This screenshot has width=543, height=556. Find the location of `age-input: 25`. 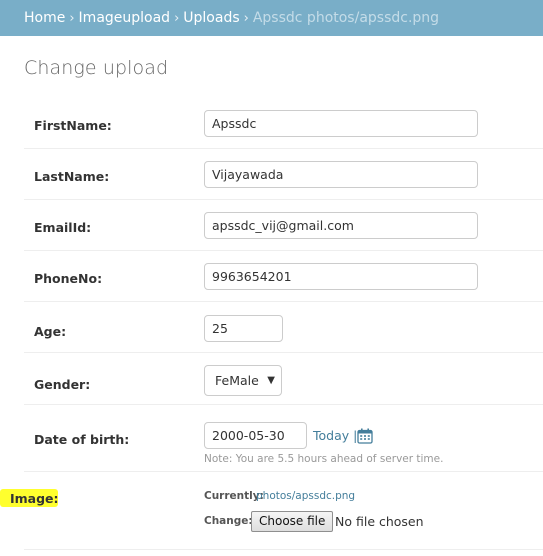

age-input: 25 is located at coordinates (243, 328).